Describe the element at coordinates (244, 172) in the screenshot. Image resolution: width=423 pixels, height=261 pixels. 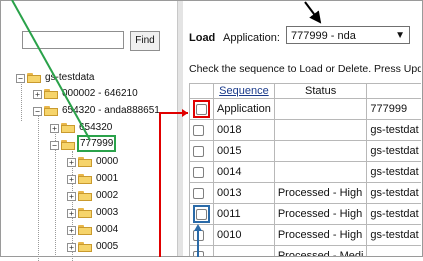
I see `sequence-cell: 0014` at that location.